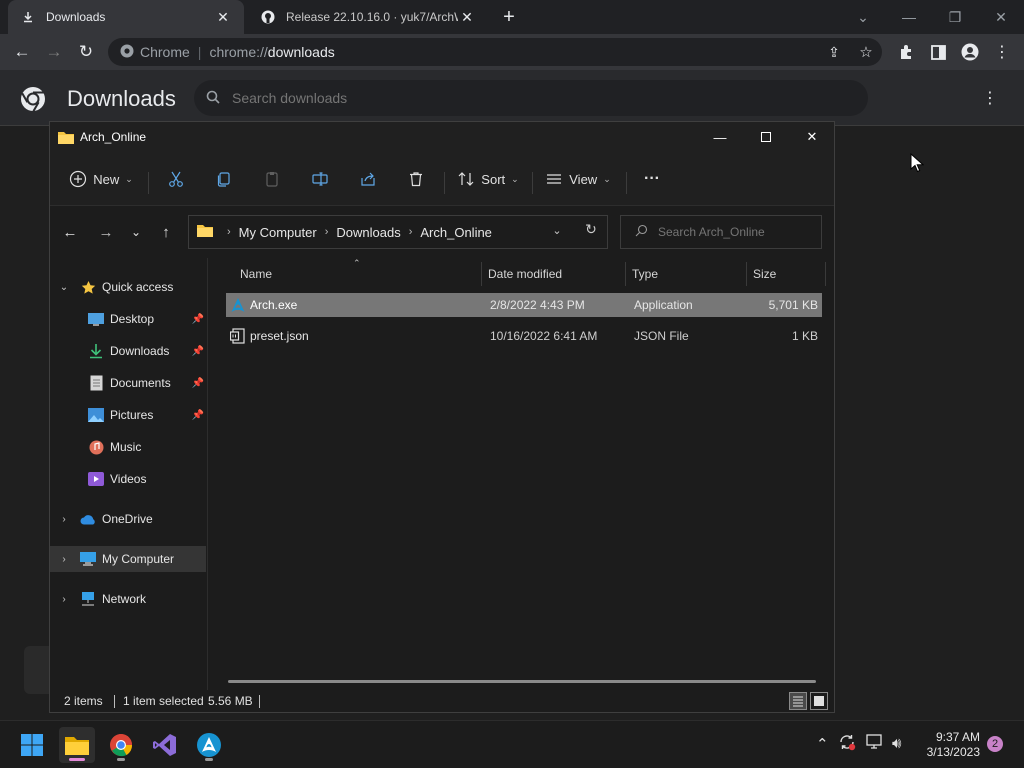 Image resolution: width=1024 pixels, height=768 pixels. Describe the element at coordinates (209, 745) in the screenshot. I see `taskbar-arch` at that location.